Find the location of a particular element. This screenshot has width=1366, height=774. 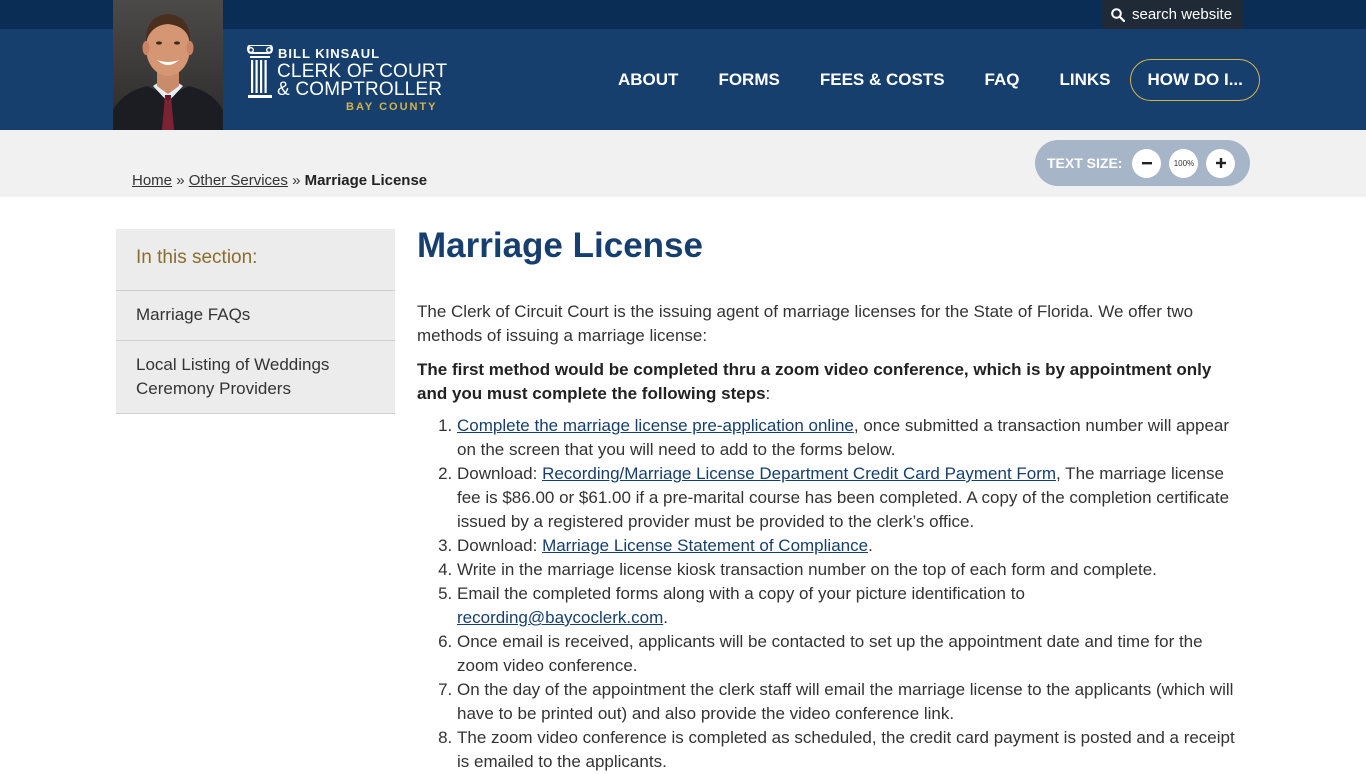

increase-text-button is located at coordinates (1221, 163).